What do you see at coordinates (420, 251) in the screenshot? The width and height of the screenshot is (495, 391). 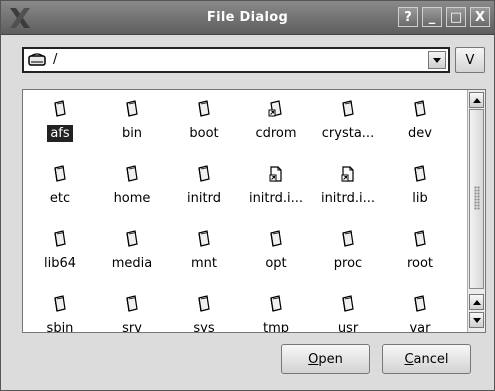 I see `file-item: root` at bounding box center [420, 251].